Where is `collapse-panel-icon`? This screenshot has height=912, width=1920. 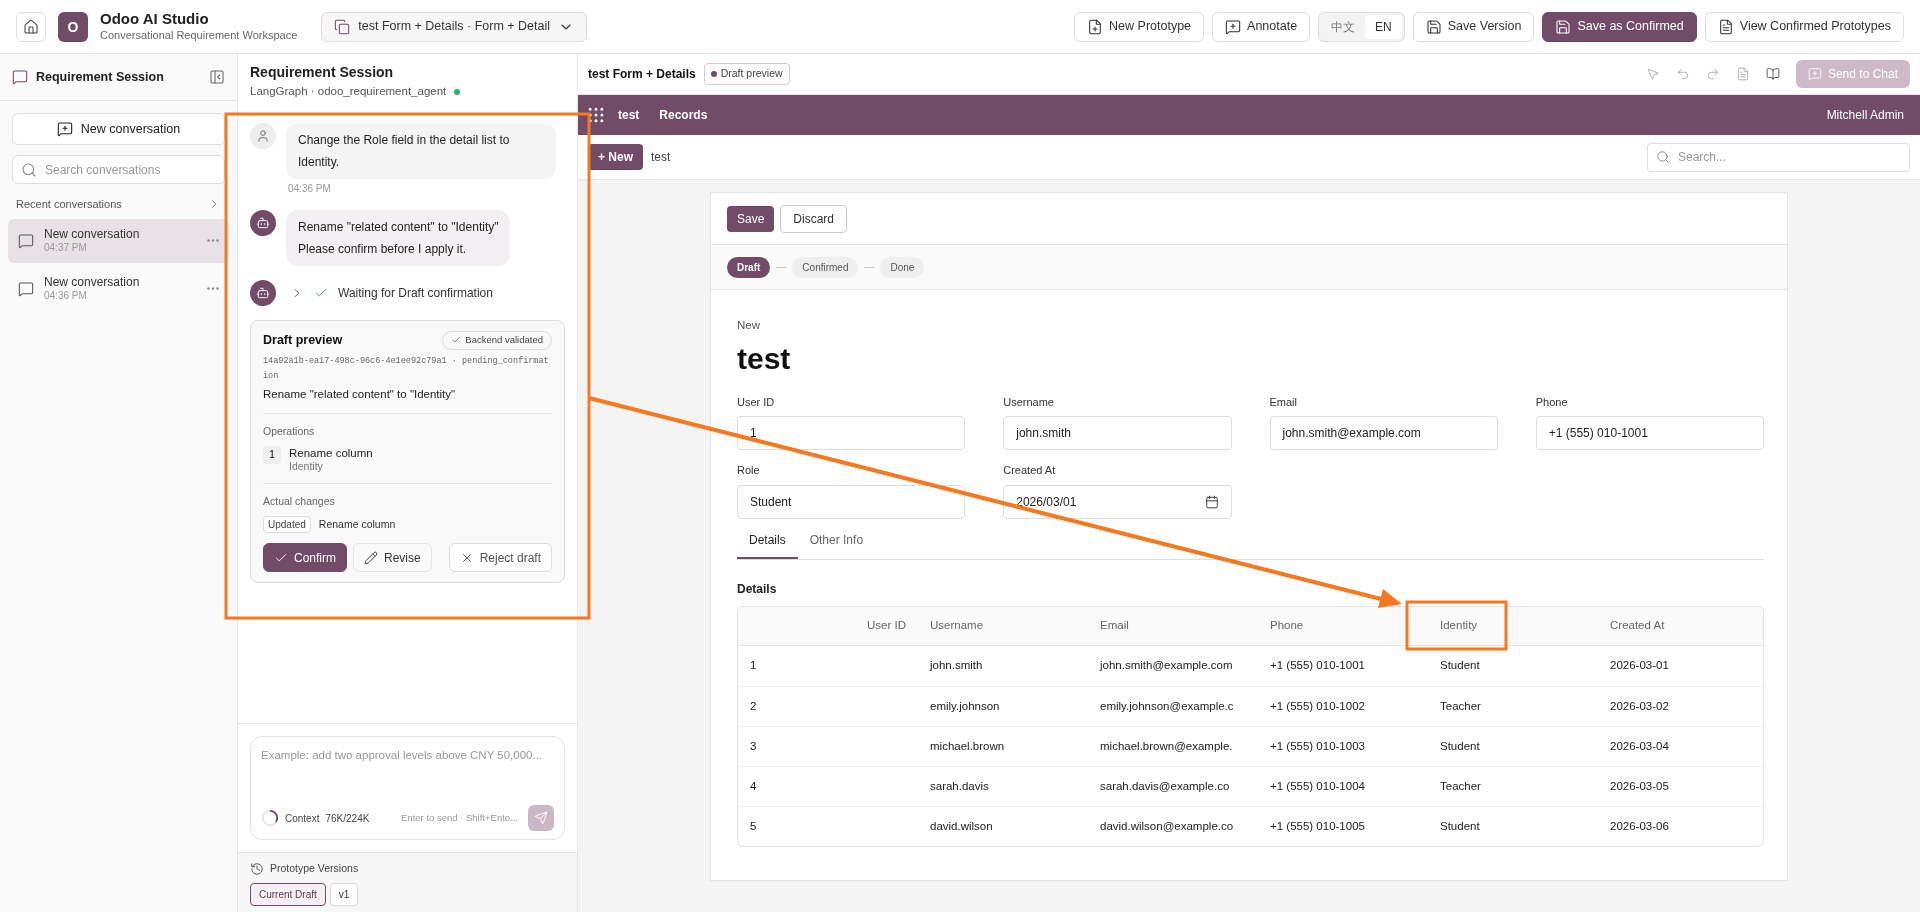
collapse-panel-icon is located at coordinates (217, 77).